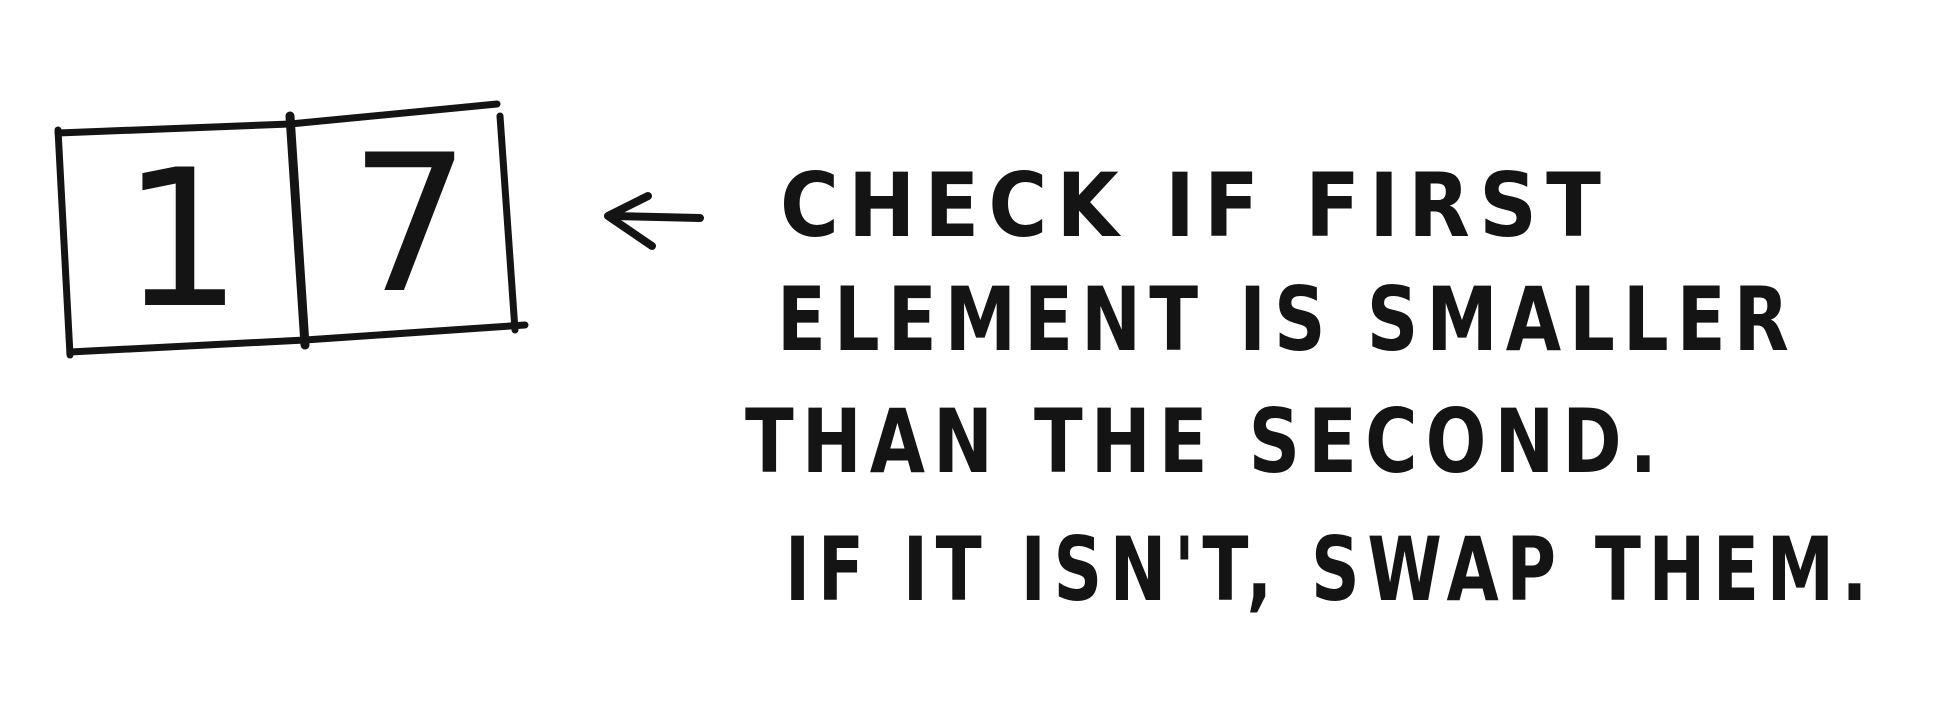 The width and height of the screenshot is (1943, 717). What do you see at coordinates (1330, 569) in the screenshot?
I see `note-line: IF IT ISN'T, SWAP THEM.` at bounding box center [1330, 569].